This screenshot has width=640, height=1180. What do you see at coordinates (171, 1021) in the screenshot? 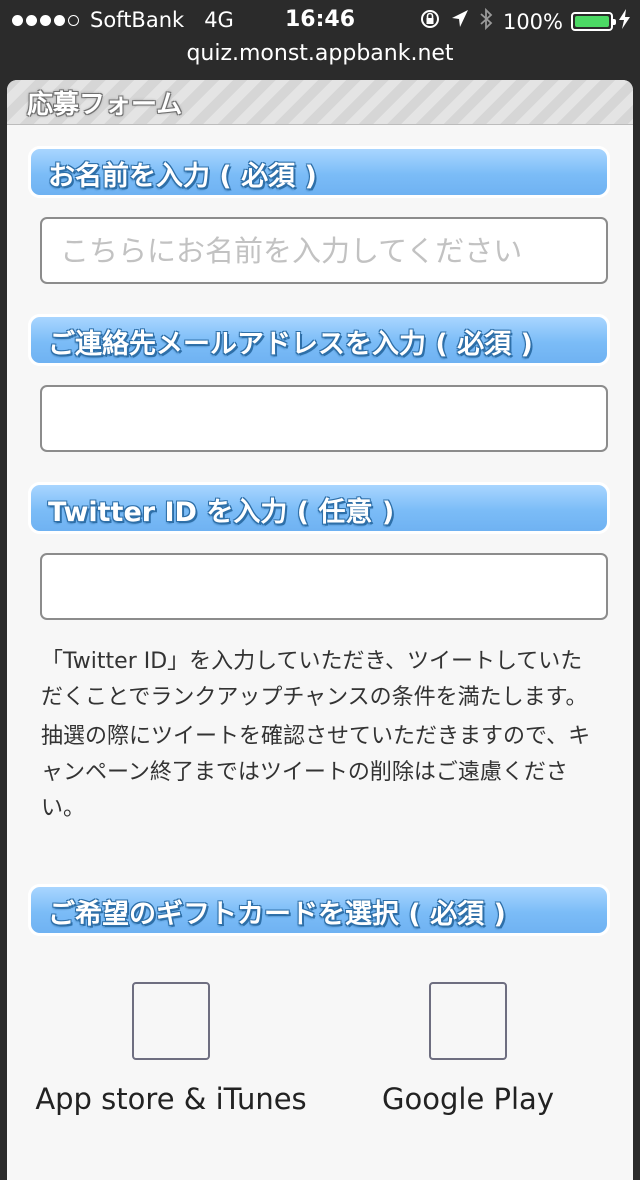
I see `app-store-checkbox` at bounding box center [171, 1021].